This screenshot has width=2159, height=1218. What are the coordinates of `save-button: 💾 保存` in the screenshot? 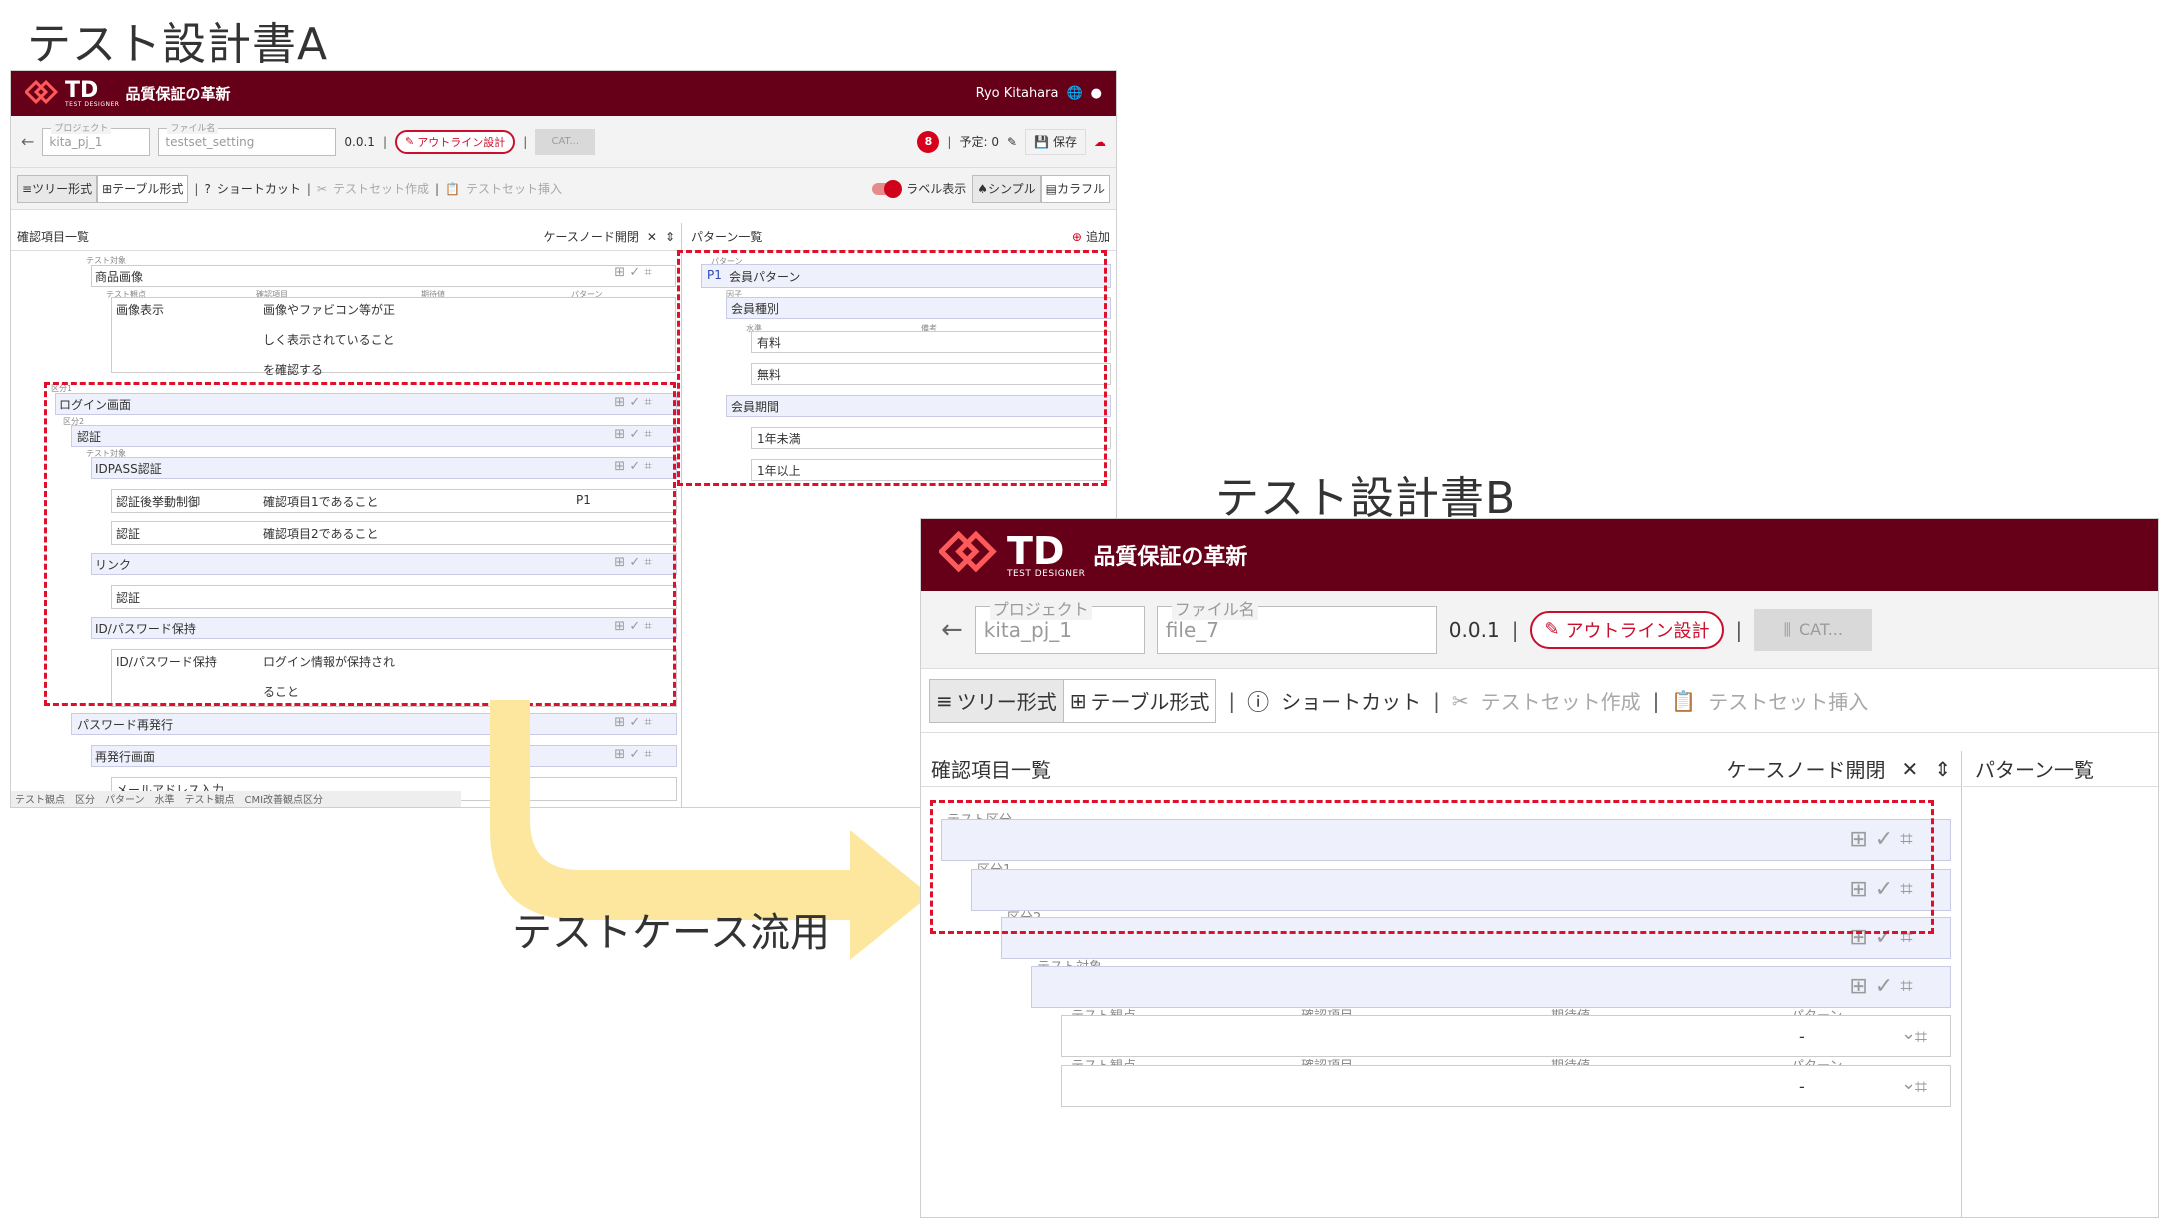 It's located at (1055, 141).